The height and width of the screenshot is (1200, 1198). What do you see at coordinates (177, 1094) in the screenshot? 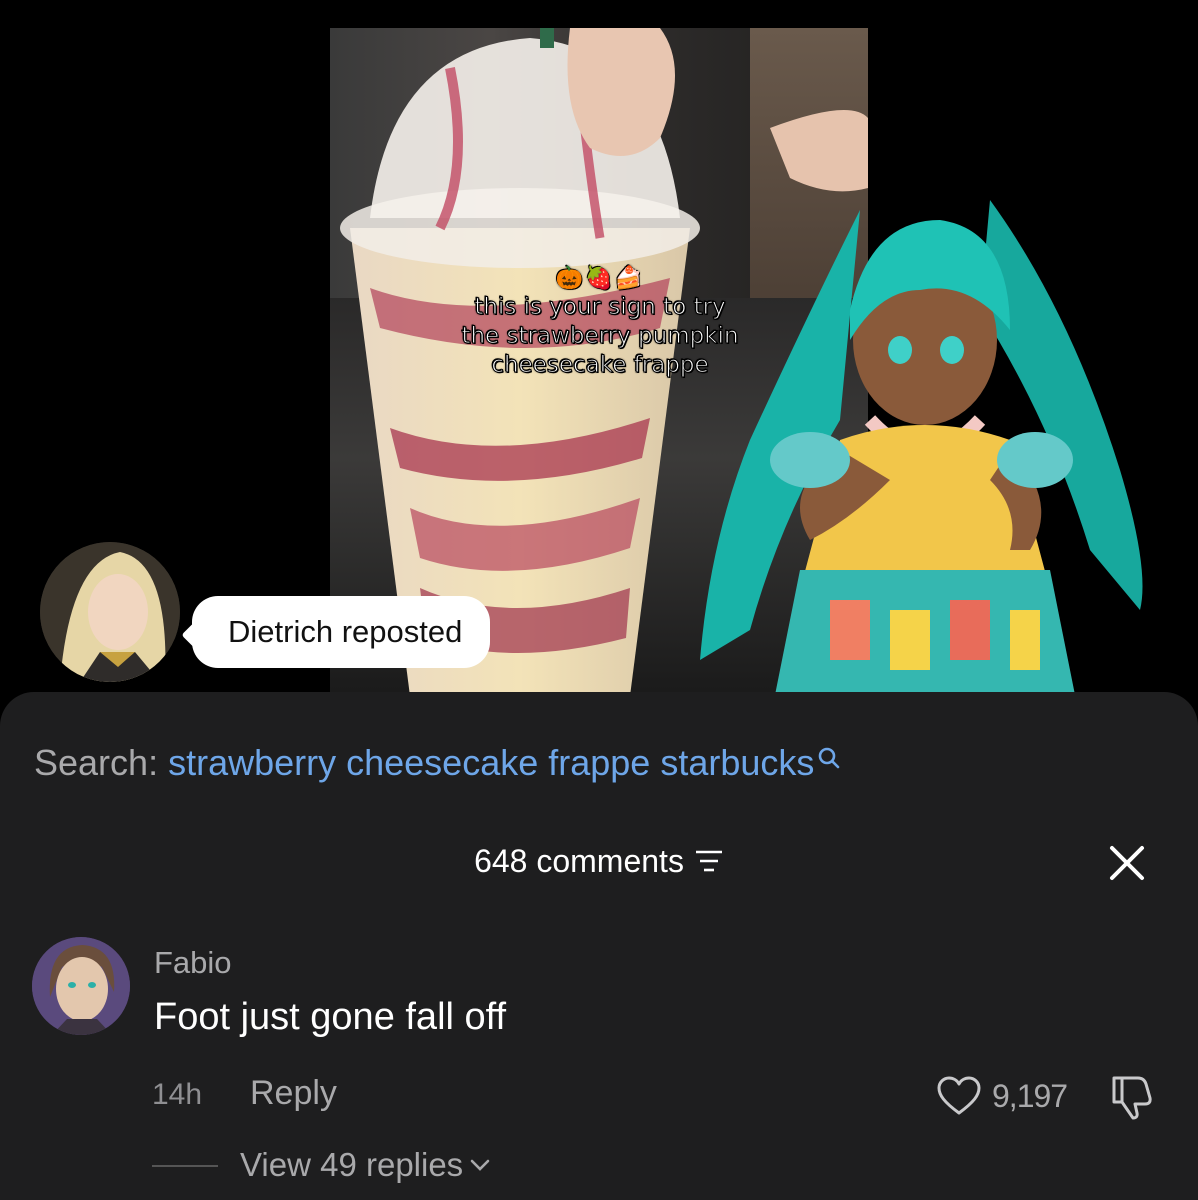
I see `comment-timestamp: 14h` at bounding box center [177, 1094].